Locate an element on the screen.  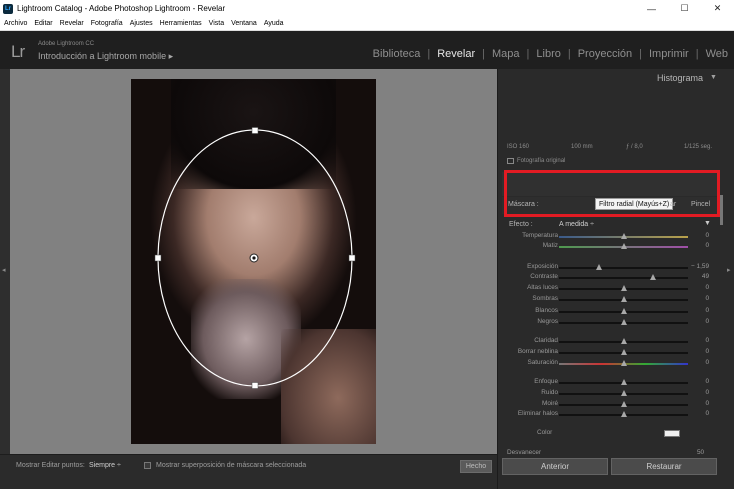
lightroom-logo: Lr is located at coordinates (18, 51).